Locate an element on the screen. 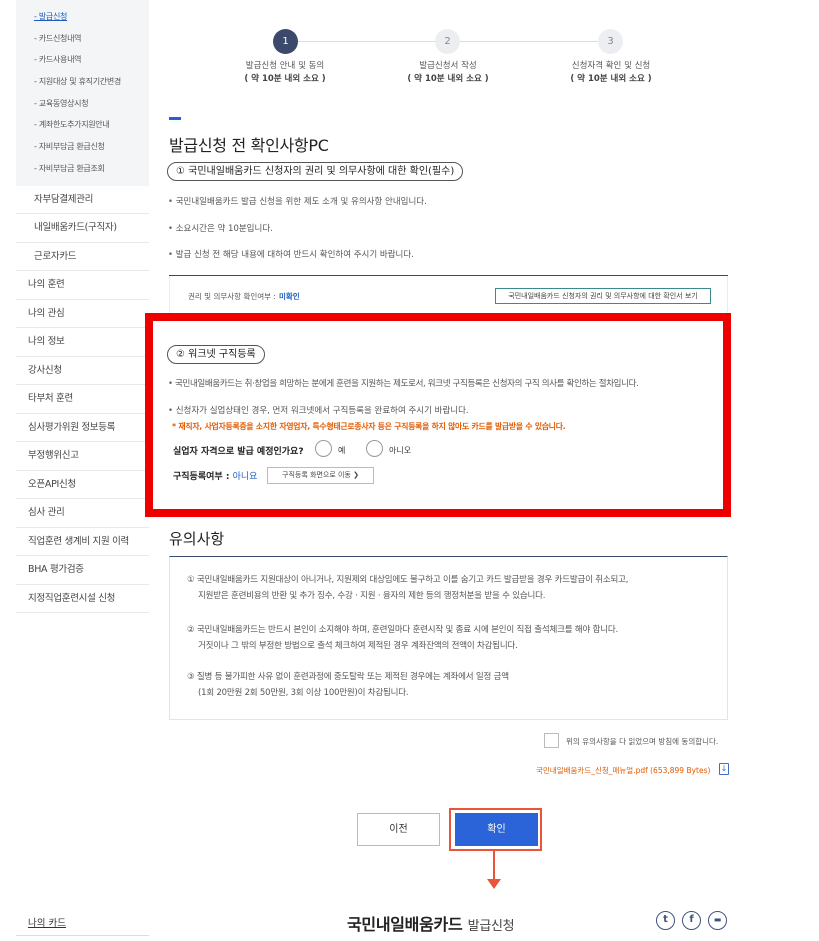 The image size is (819, 941). step-1-title: 발급신청 안내 및 동의 is located at coordinates (285, 66).